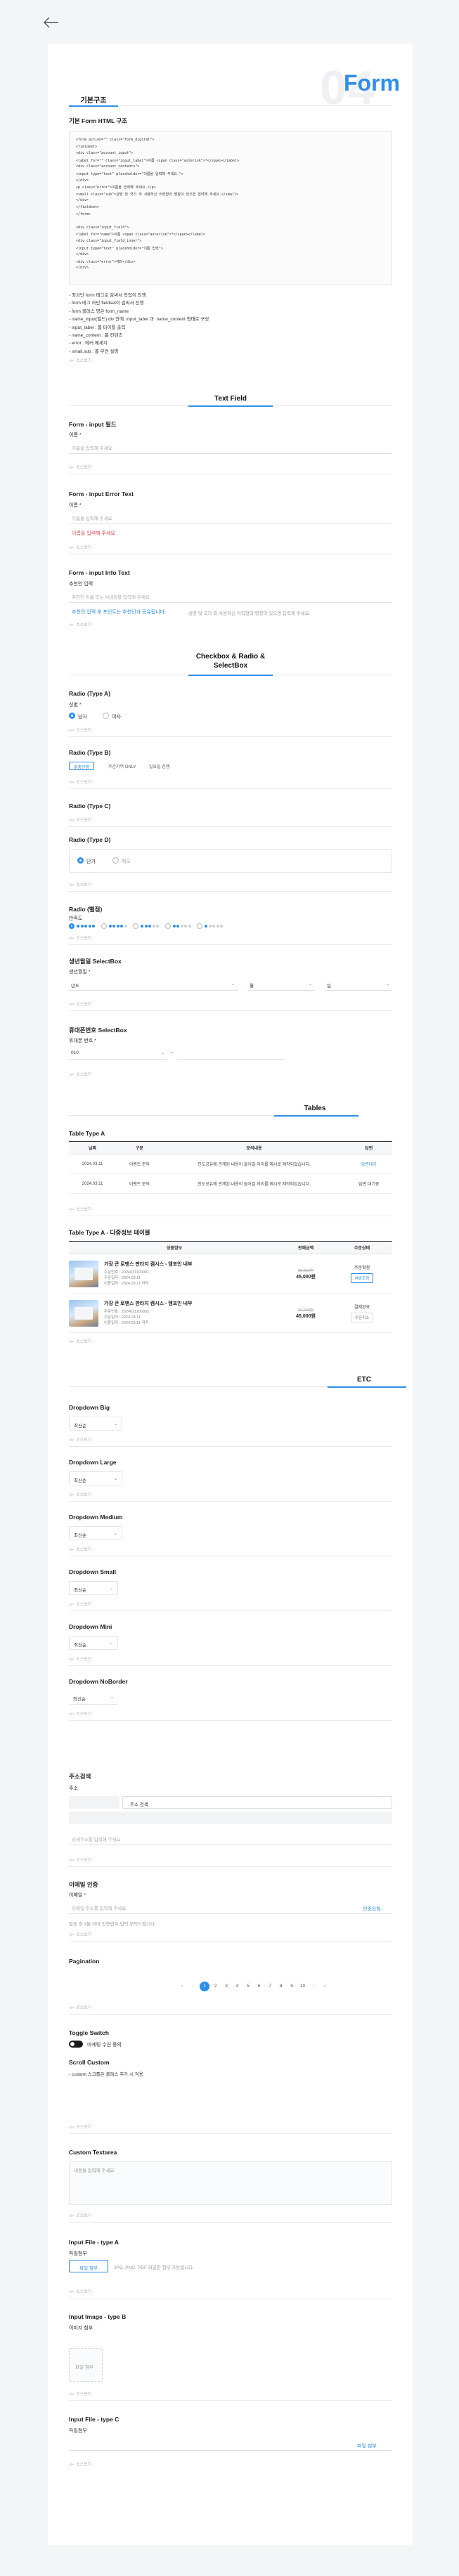 The image size is (459, 2576). Describe the element at coordinates (362, 1317) in the screenshot. I see `order-action-button: 주문취소` at that location.